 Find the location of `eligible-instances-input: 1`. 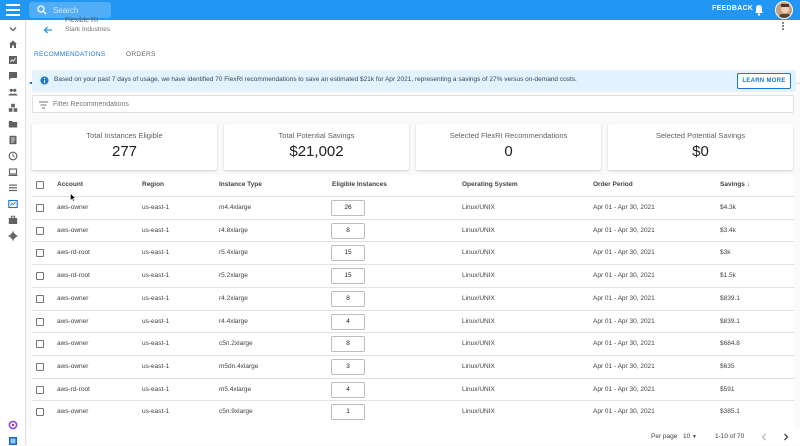

eligible-instances-input: 1 is located at coordinates (348, 412).